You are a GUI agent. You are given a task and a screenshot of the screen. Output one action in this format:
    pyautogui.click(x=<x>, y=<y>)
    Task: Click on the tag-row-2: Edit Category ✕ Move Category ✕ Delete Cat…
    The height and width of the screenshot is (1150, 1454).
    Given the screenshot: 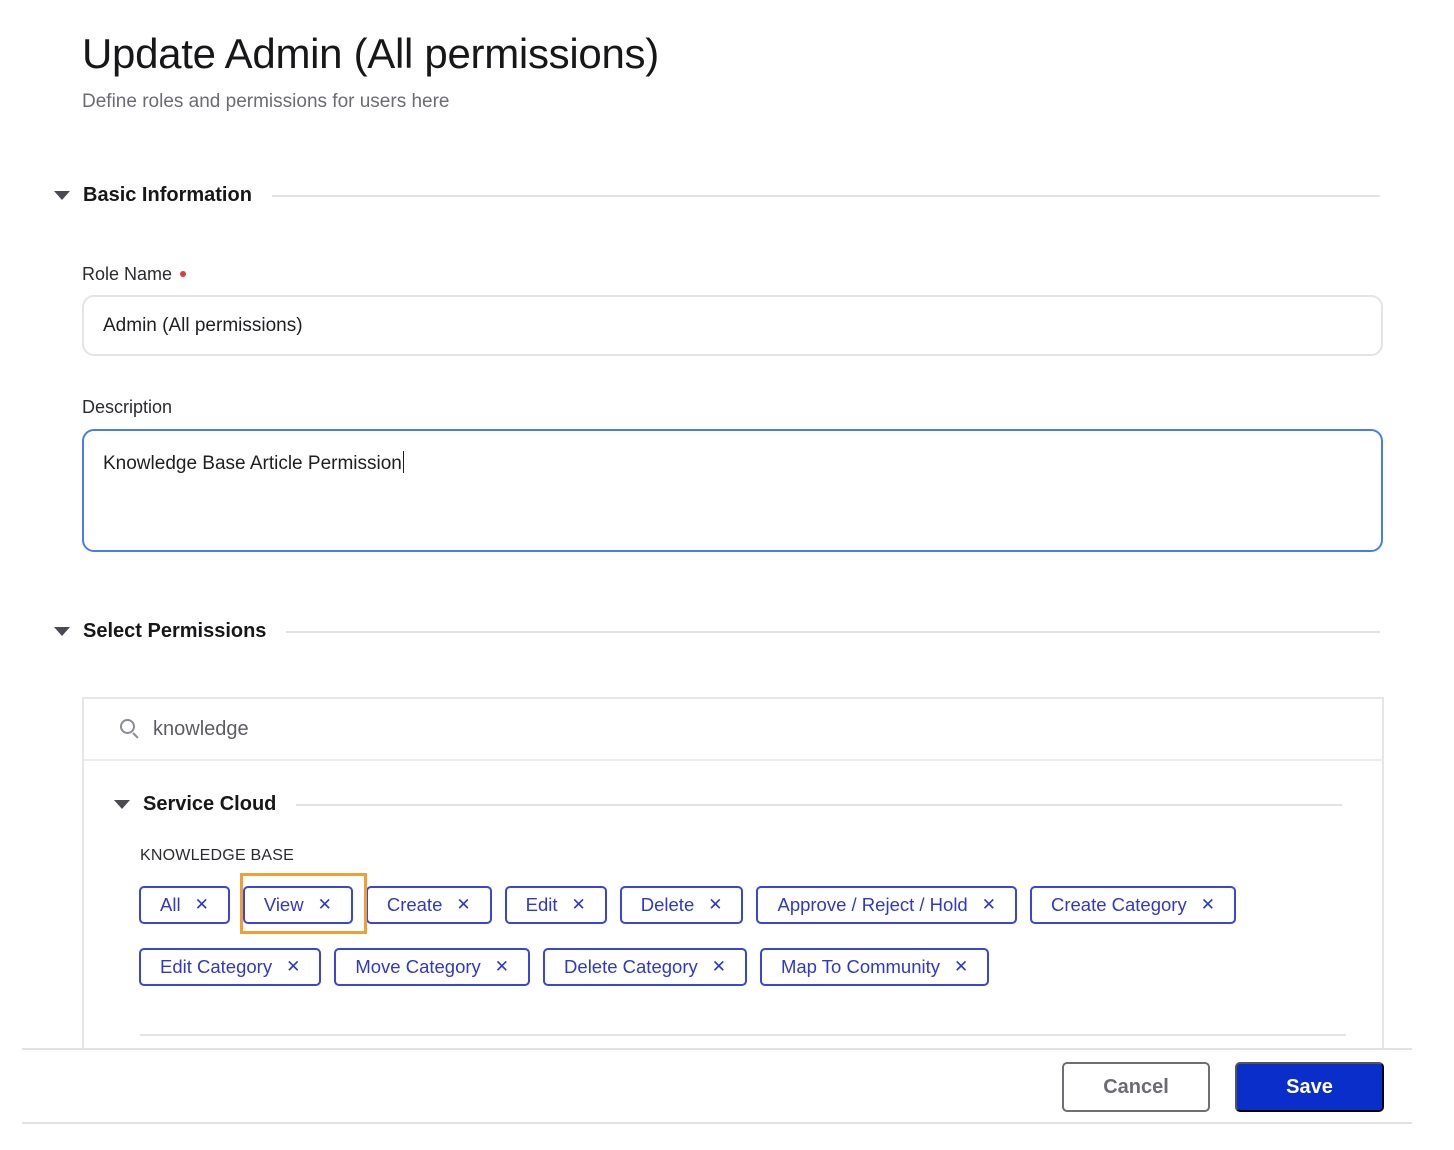 What is the action you would take?
    pyautogui.click(x=564, y=967)
    